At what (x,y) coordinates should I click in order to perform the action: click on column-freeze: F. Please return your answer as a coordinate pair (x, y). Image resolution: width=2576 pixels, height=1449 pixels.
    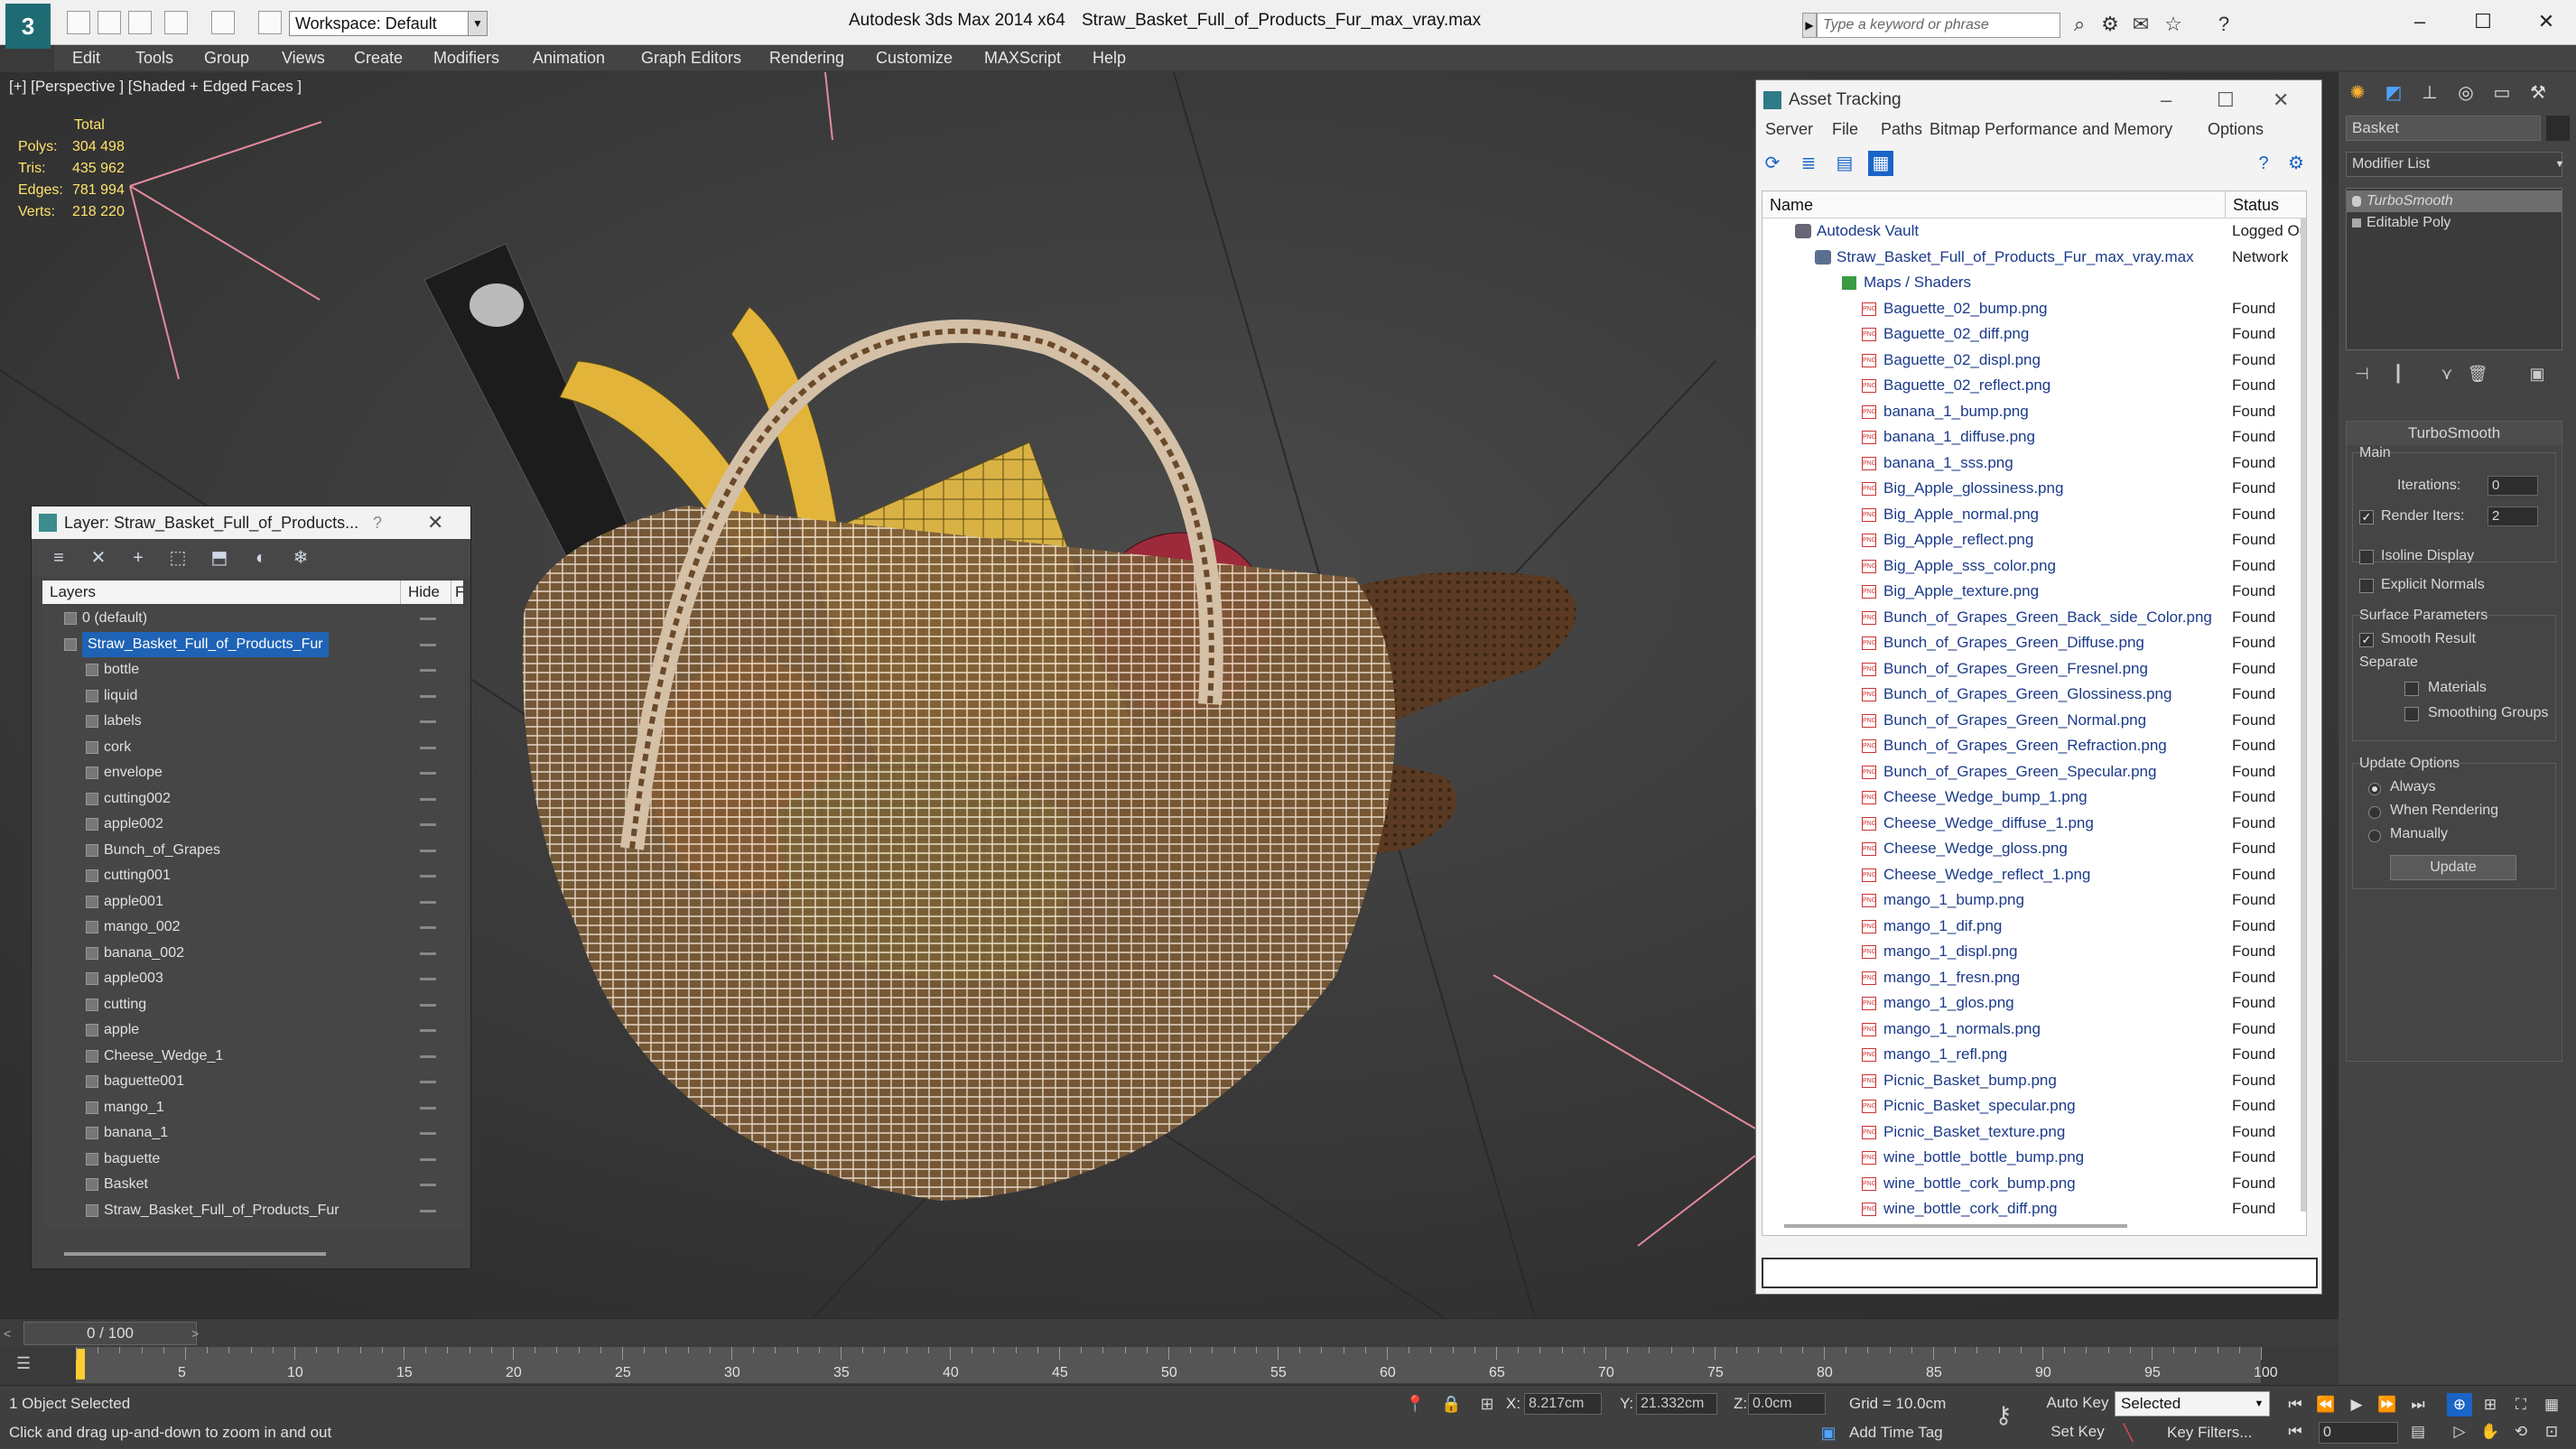
    Looking at the image, I should click on (457, 592).